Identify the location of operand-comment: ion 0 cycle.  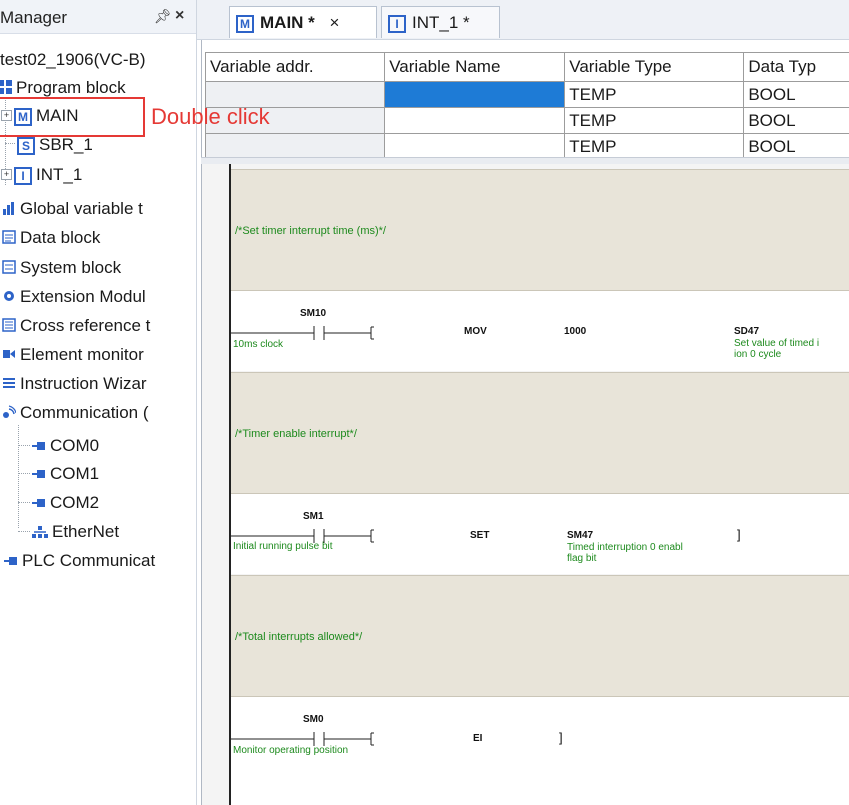
(758, 354).